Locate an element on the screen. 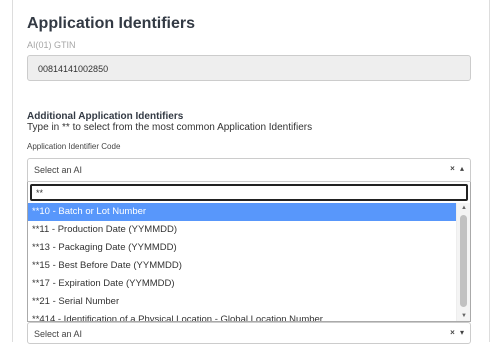 The height and width of the screenshot is (344, 502). ai-code-select-second: Select an AI × ▾ is located at coordinates (249, 333).